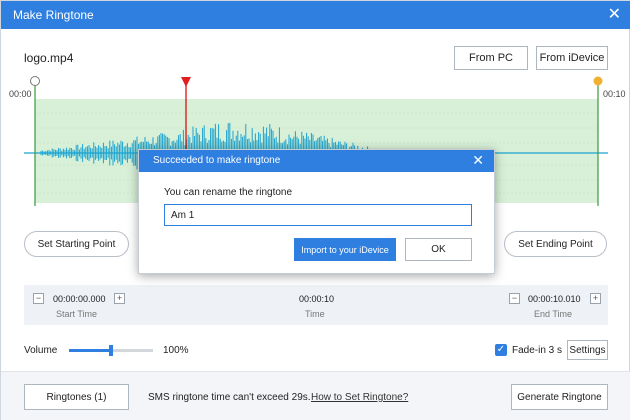 The width and height of the screenshot is (630, 420). Describe the element at coordinates (176, 350) in the screenshot. I see `volume-value: 100%` at that location.